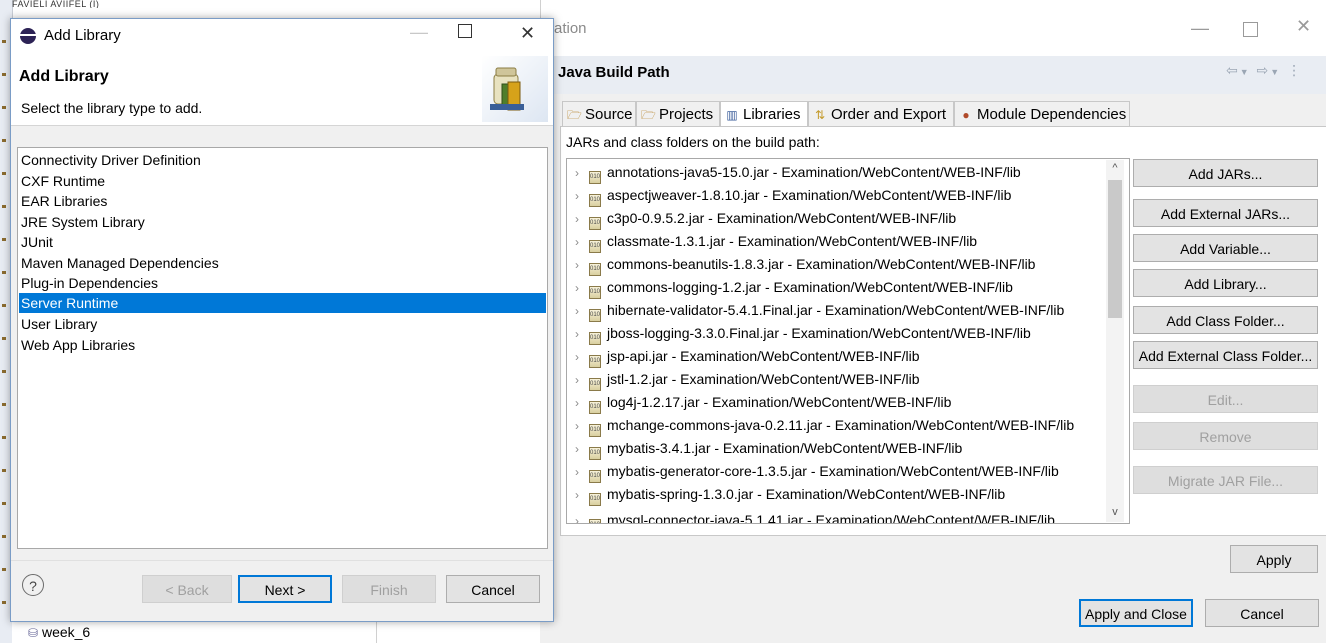  Describe the element at coordinates (732, 115) in the screenshot. I see `libraries-icon: ▥` at that location.